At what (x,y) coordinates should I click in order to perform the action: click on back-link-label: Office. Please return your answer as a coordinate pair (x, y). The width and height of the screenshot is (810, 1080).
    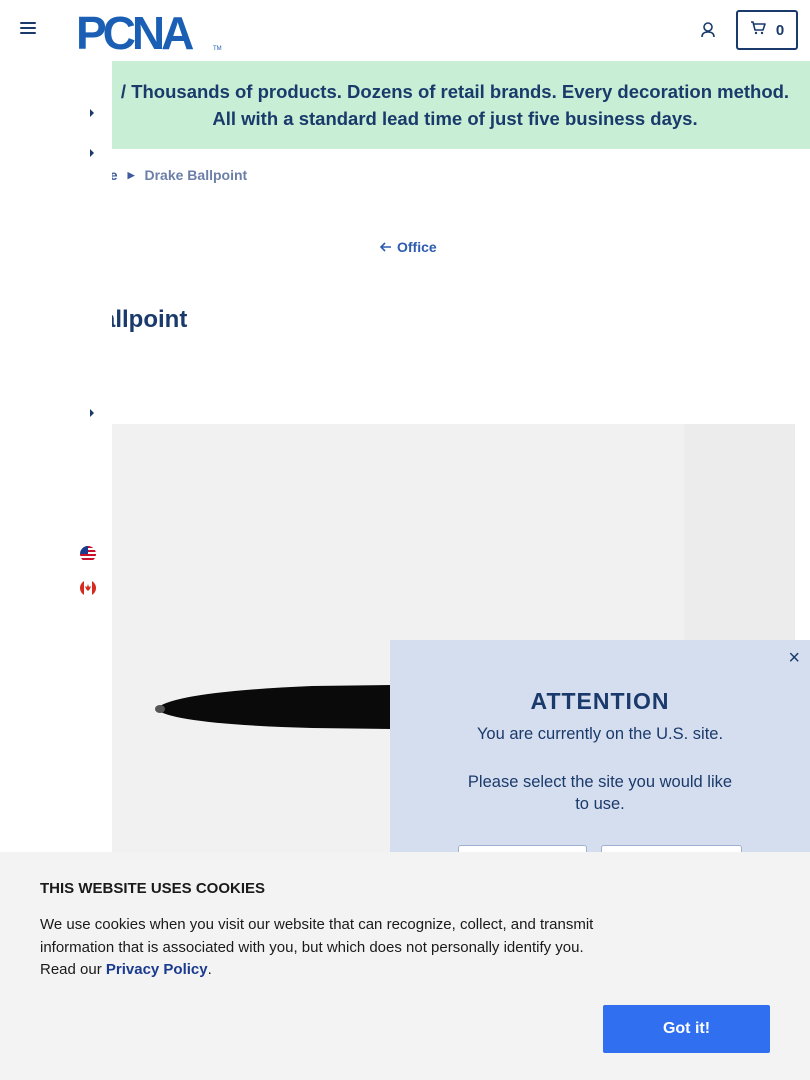
    Looking at the image, I should click on (417, 247).